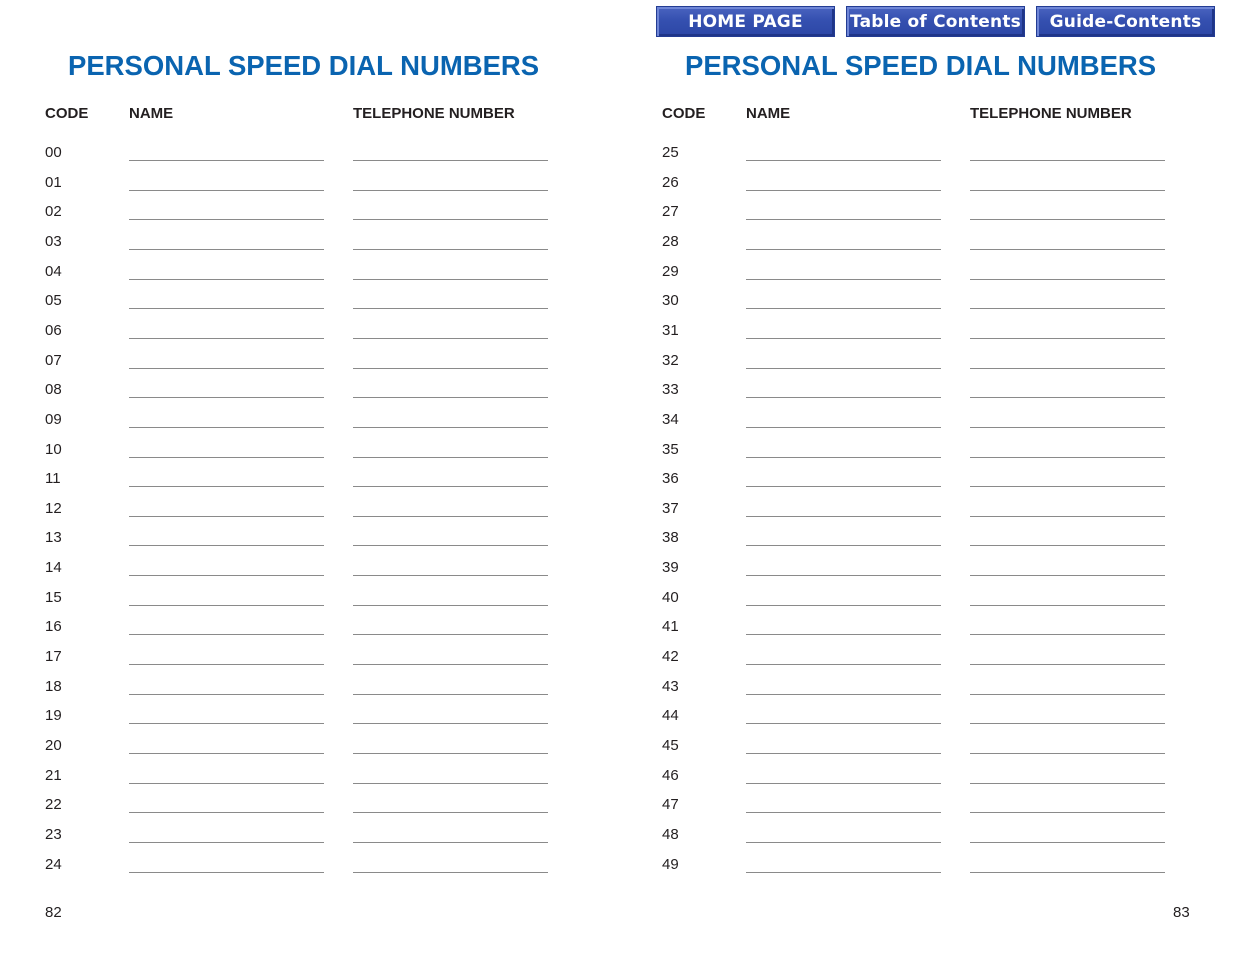 The height and width of the screenshot is (954, 1235). Describe the element at coordinates (670, 864) in the screenshot. I see `speed-dial-code: 49` at that location.